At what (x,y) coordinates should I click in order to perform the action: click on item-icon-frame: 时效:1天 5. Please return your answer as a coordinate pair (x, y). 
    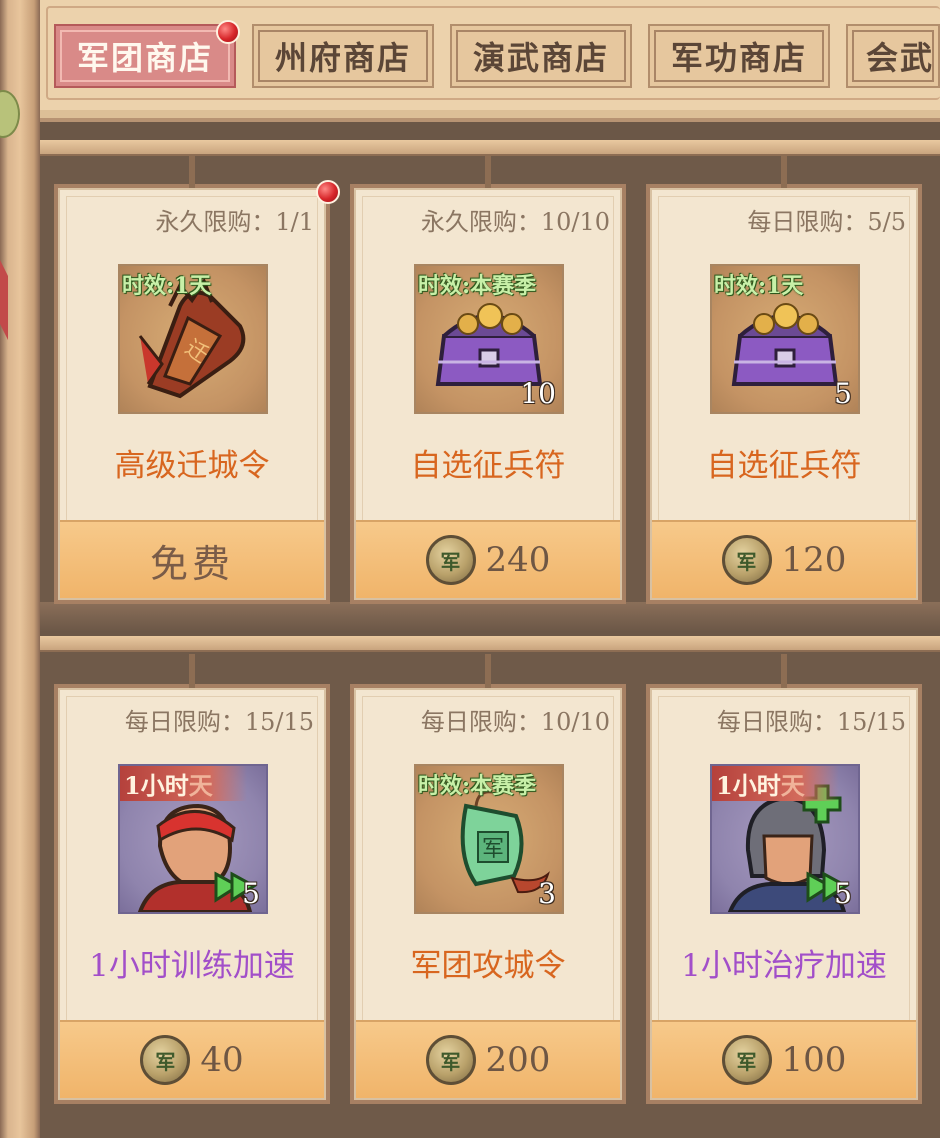
    Looking at the image, I should click on (785, 339).